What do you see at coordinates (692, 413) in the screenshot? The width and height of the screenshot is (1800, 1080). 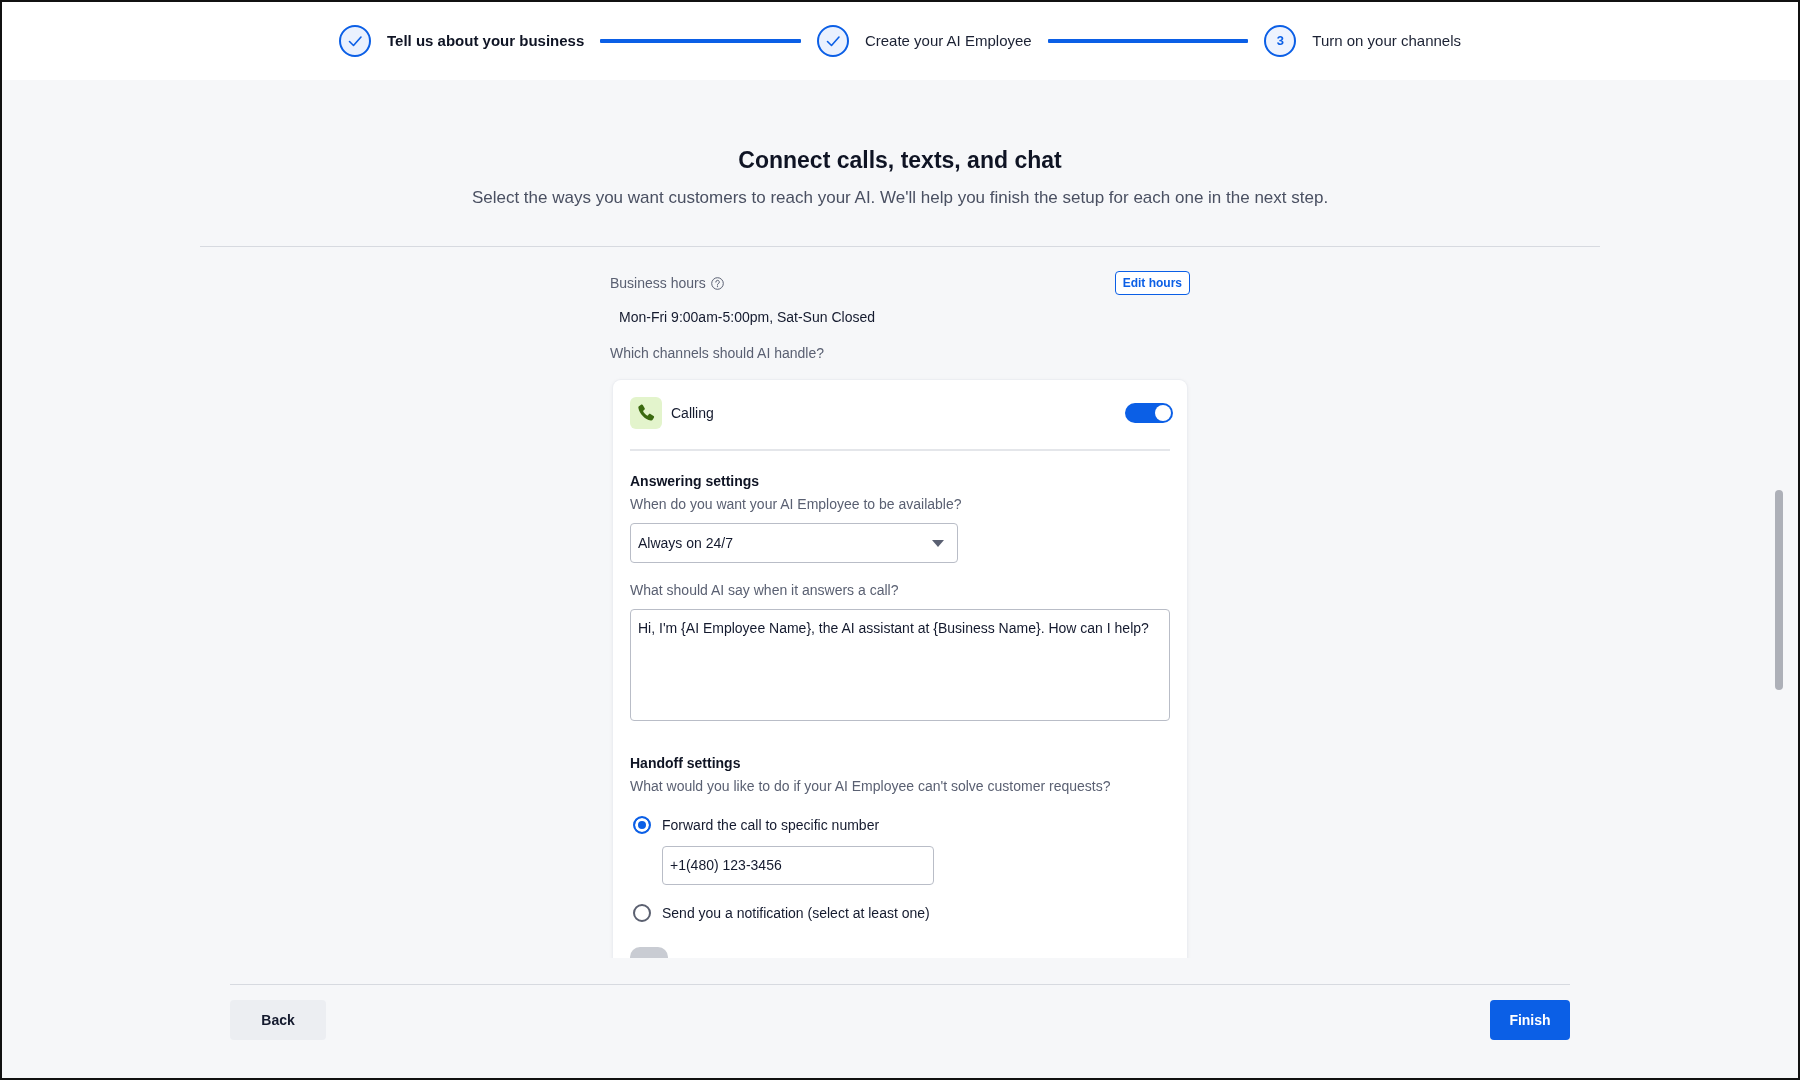 I see `channel-name: Calling` at bounding box center [692, 413].